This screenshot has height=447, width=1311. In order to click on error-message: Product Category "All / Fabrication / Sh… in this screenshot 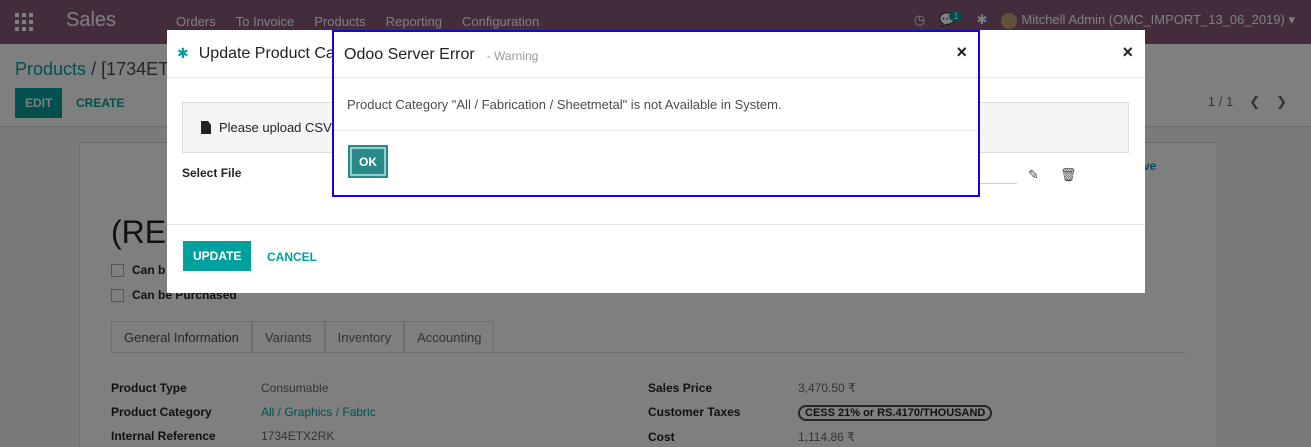, I will do `click(564, 104)`.